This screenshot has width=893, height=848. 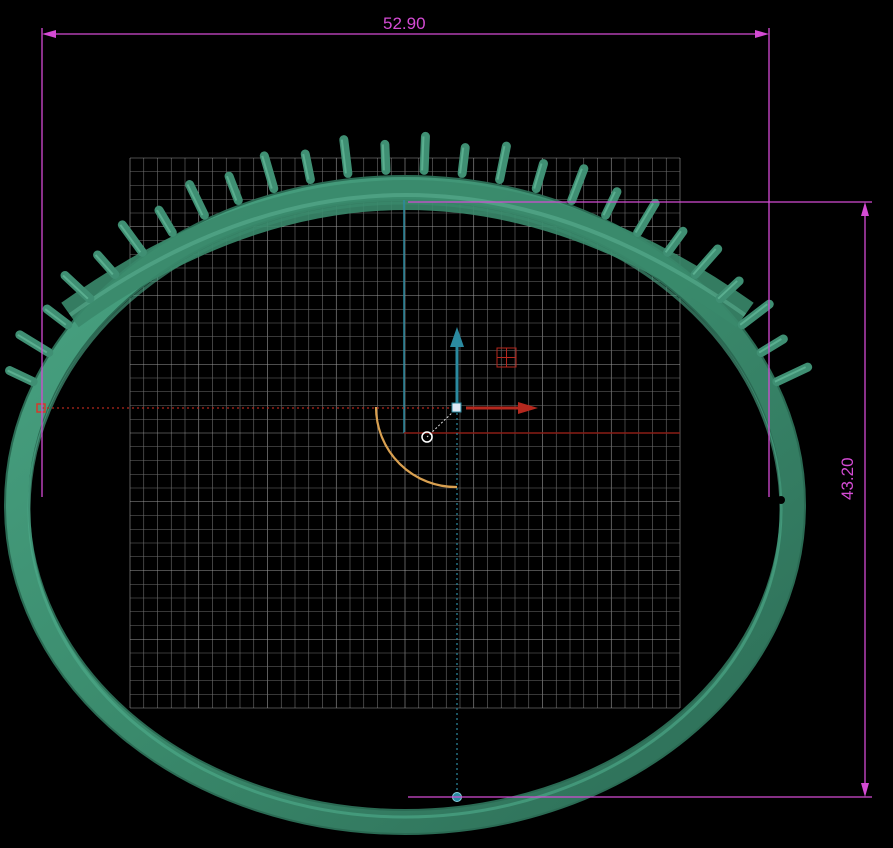 I want to click on height-dimension-label: 43.20, so click(x=847, y=478).